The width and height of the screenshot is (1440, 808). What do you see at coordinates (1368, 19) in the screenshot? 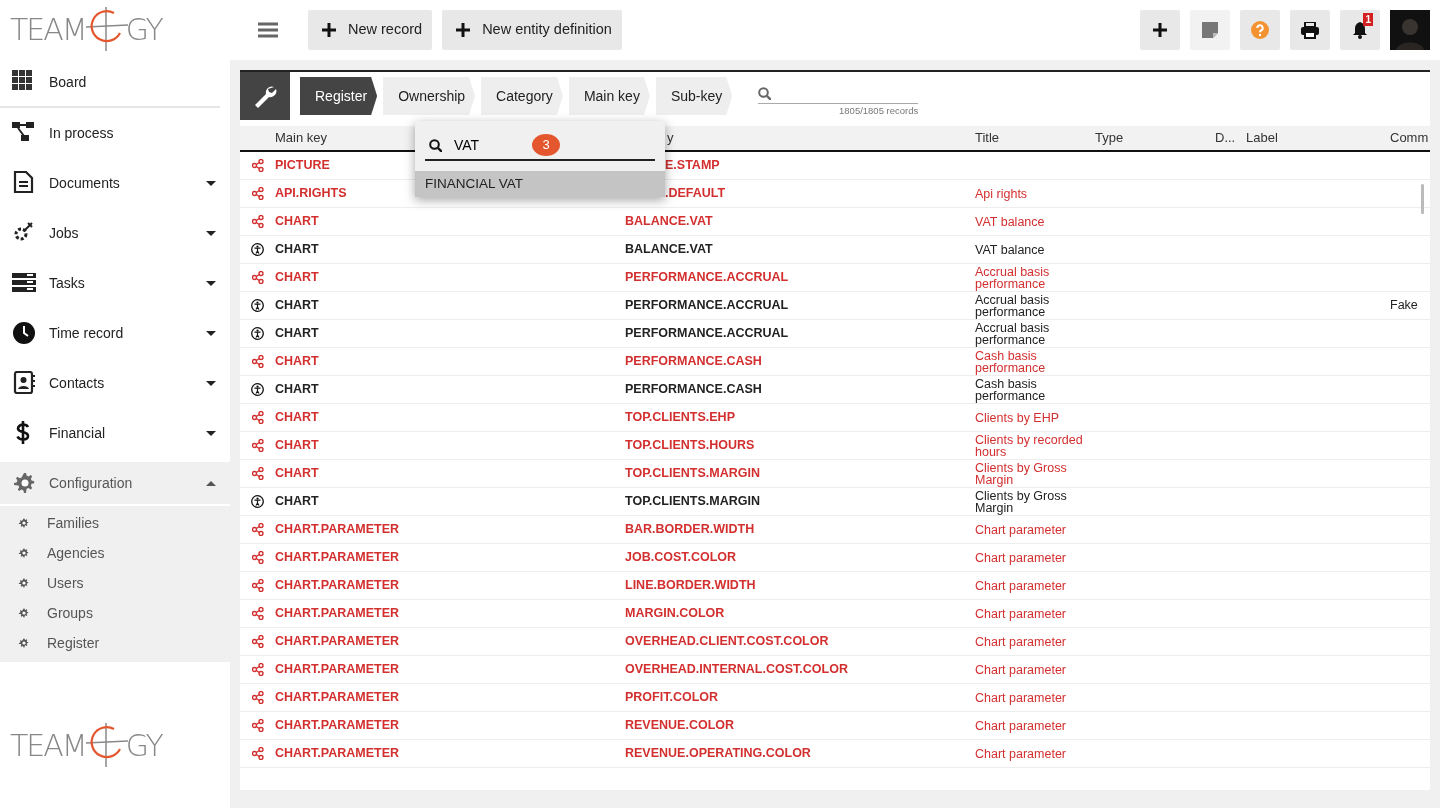
I see `notification-badge: 1` at bounding box center [1368, 19].